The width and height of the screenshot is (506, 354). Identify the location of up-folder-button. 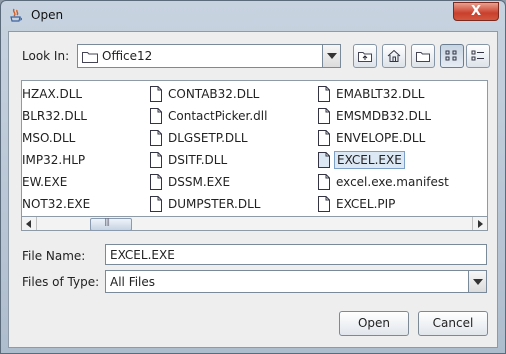
(365, 56).